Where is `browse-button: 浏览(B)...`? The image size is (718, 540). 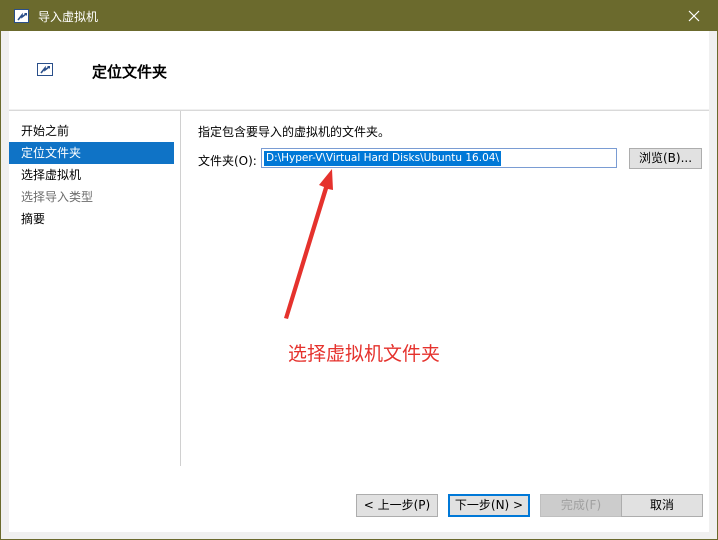
browse-button: 浏览(B)... is located at coordinates (665, 158).